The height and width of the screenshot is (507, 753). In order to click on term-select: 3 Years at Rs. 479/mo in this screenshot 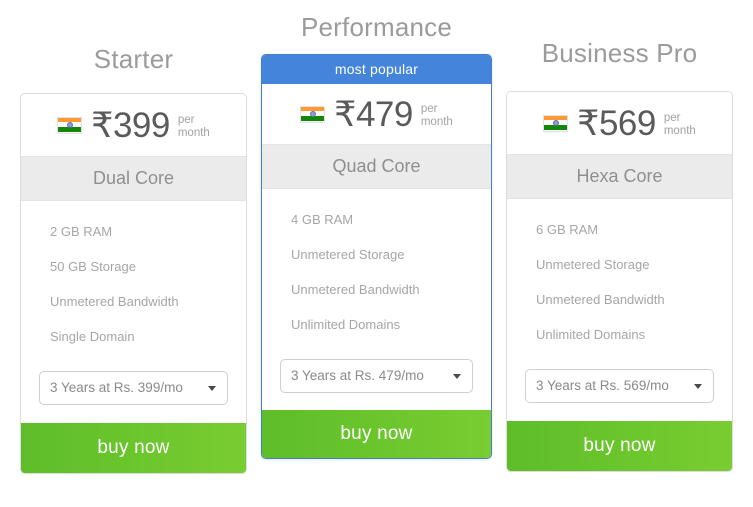, I will do `click(376, 376)`.